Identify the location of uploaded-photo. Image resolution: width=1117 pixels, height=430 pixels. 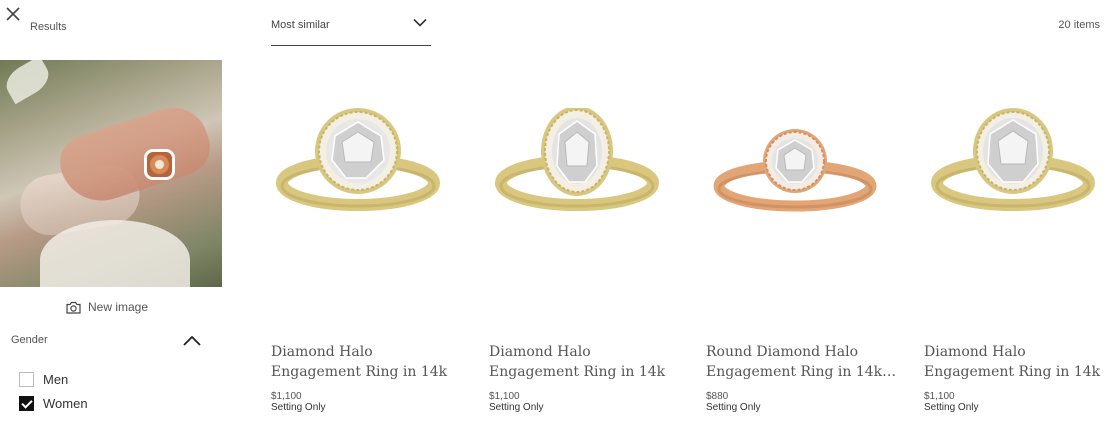
(111, 173).